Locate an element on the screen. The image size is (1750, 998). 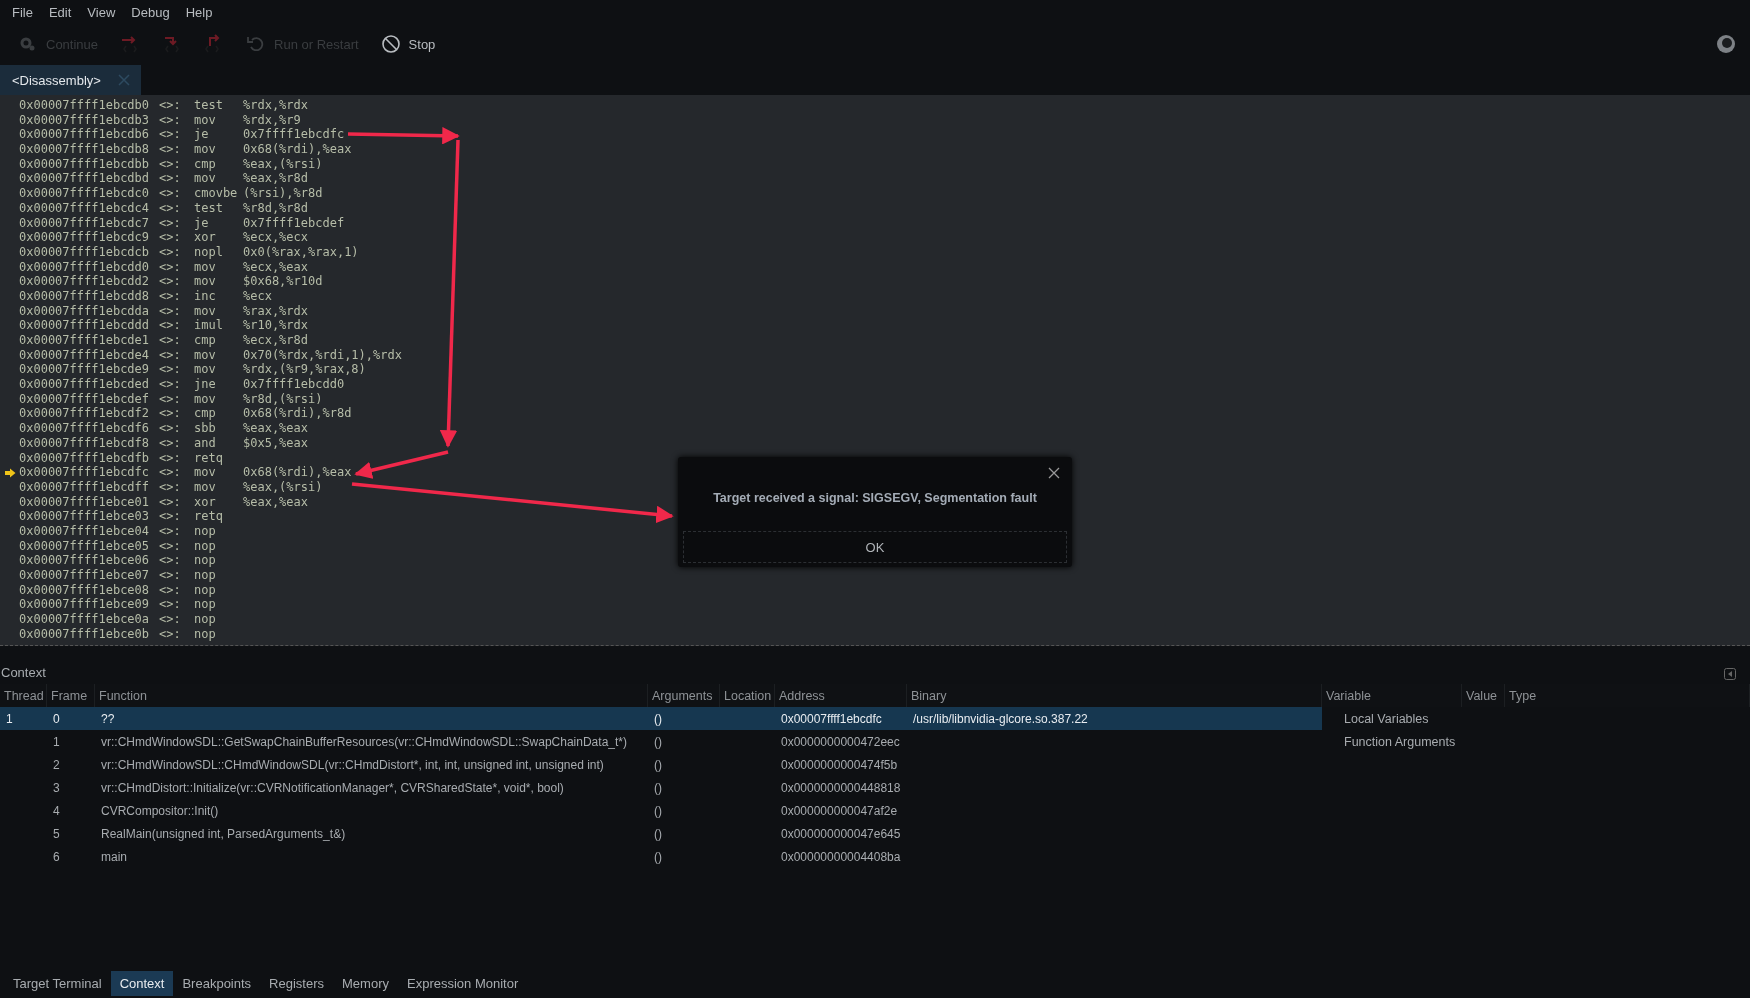
opcode-text: mov is located at coordinates (205, 370).